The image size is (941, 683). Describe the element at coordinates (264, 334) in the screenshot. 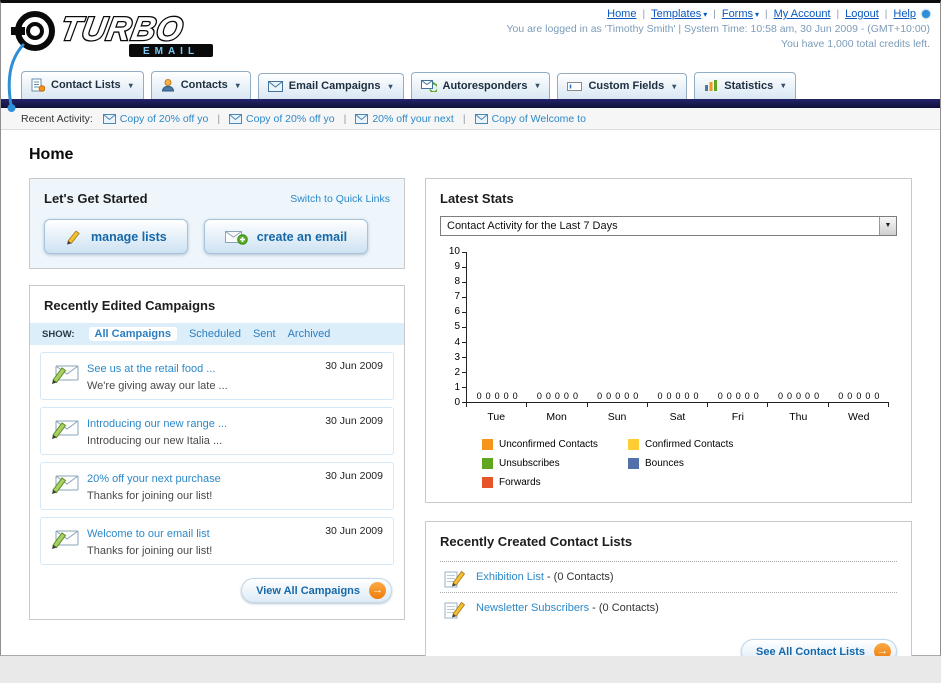

I see `filter-sent: Sent` at that location.